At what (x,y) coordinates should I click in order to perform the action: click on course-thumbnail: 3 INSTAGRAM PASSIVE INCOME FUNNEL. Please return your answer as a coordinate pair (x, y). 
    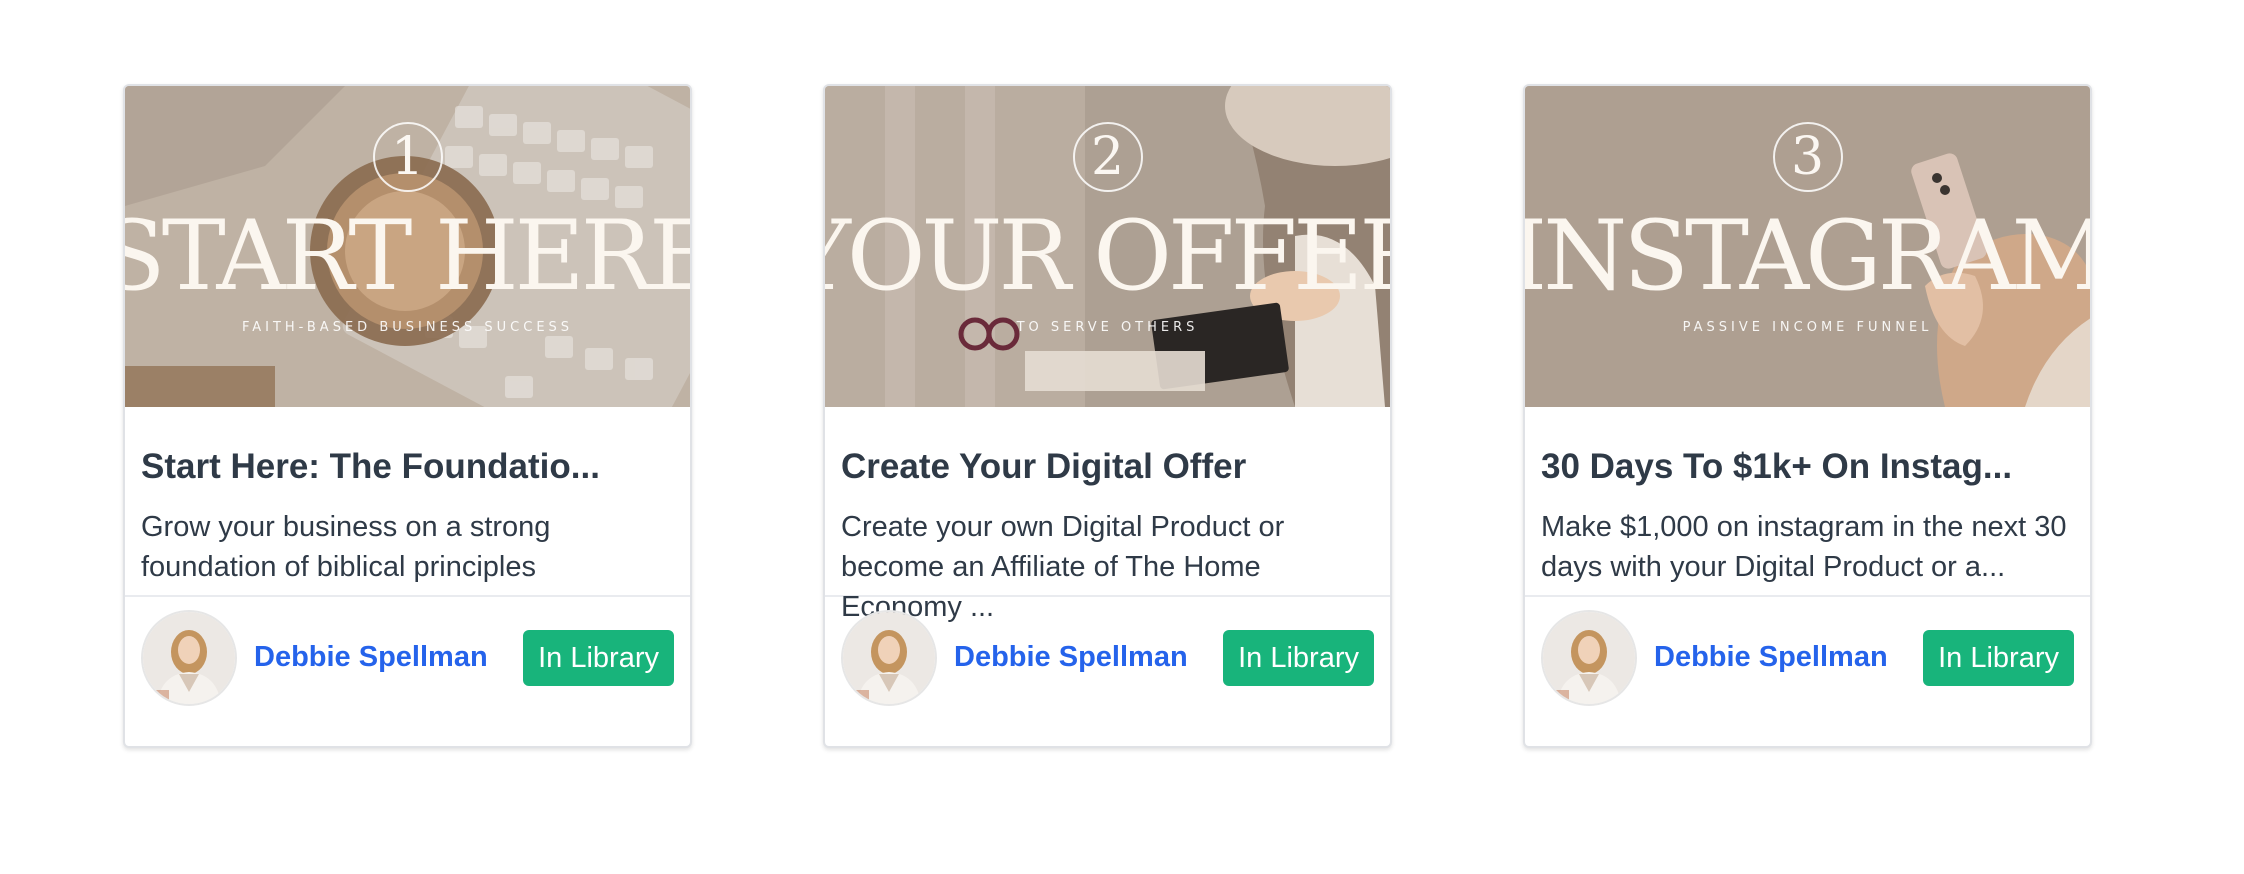
    Looking at the image, I should click on (1807, 246).